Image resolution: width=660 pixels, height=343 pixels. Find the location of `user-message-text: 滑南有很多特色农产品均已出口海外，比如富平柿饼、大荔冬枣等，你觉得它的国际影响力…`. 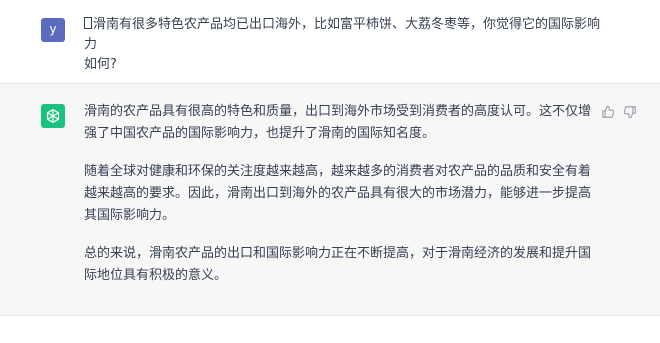

user-message-text: 滑南有很多特色农产品均已出口海外，比如富平柿饼、大荔冬枣等，你觉得它的国际影响力… is located at coordinates (344, 45).